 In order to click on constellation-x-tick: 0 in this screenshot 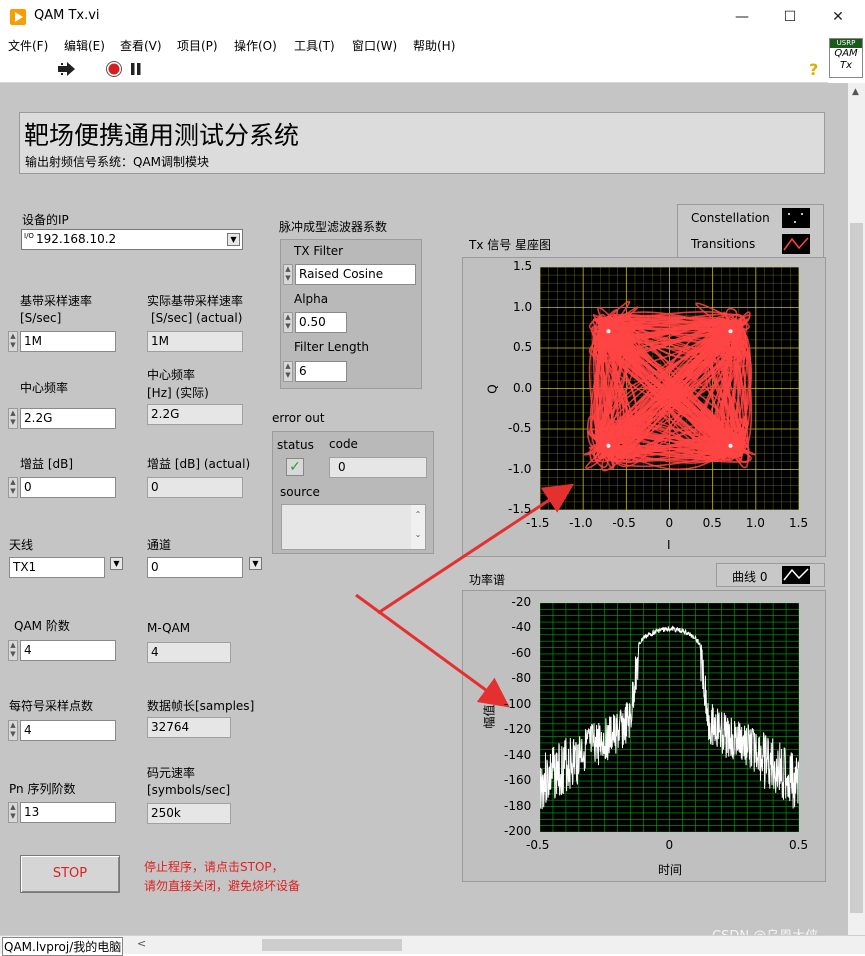, I will do `click(670, 523)`.